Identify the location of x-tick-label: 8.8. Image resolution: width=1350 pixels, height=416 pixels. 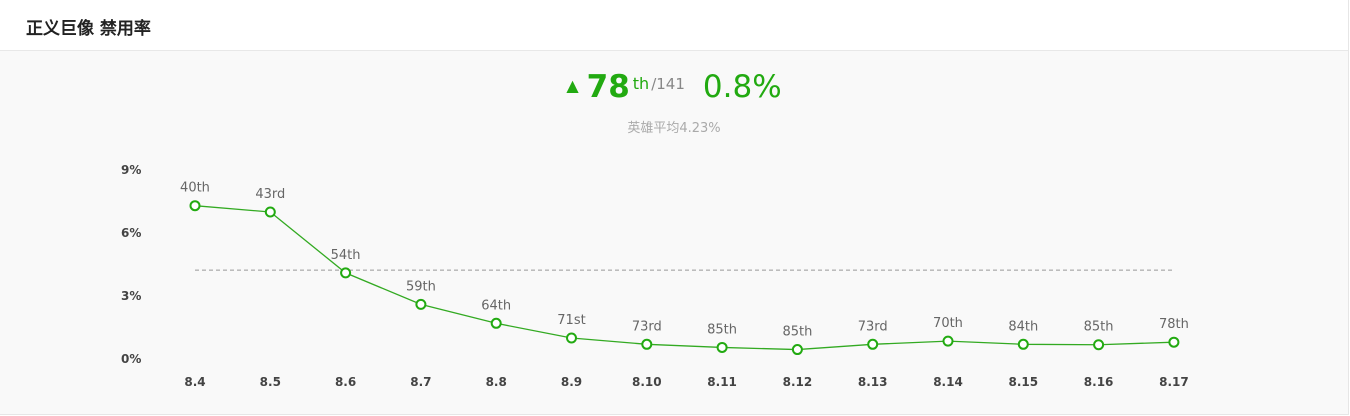
(496, 382).